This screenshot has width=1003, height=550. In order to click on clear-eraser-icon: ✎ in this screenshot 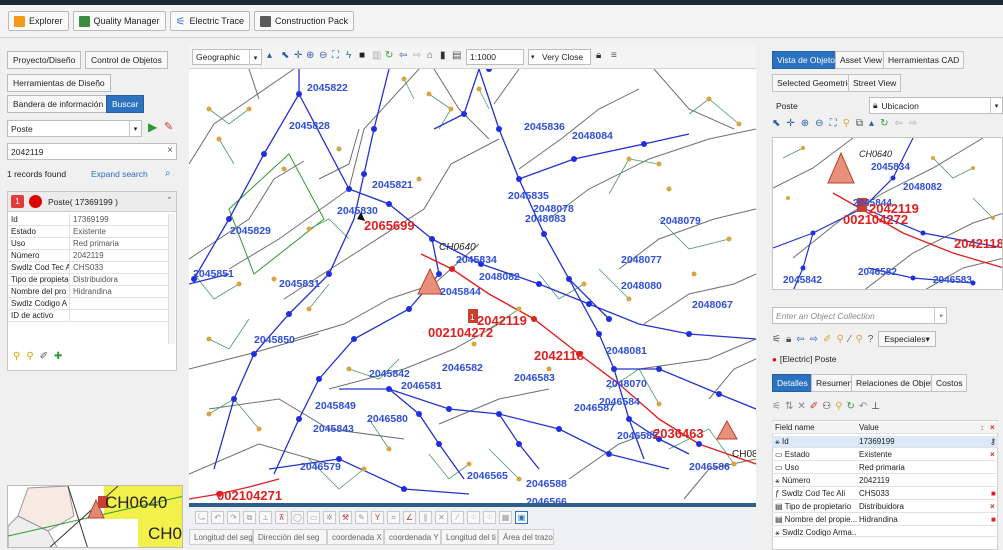, I will do `click(168, 126)`.